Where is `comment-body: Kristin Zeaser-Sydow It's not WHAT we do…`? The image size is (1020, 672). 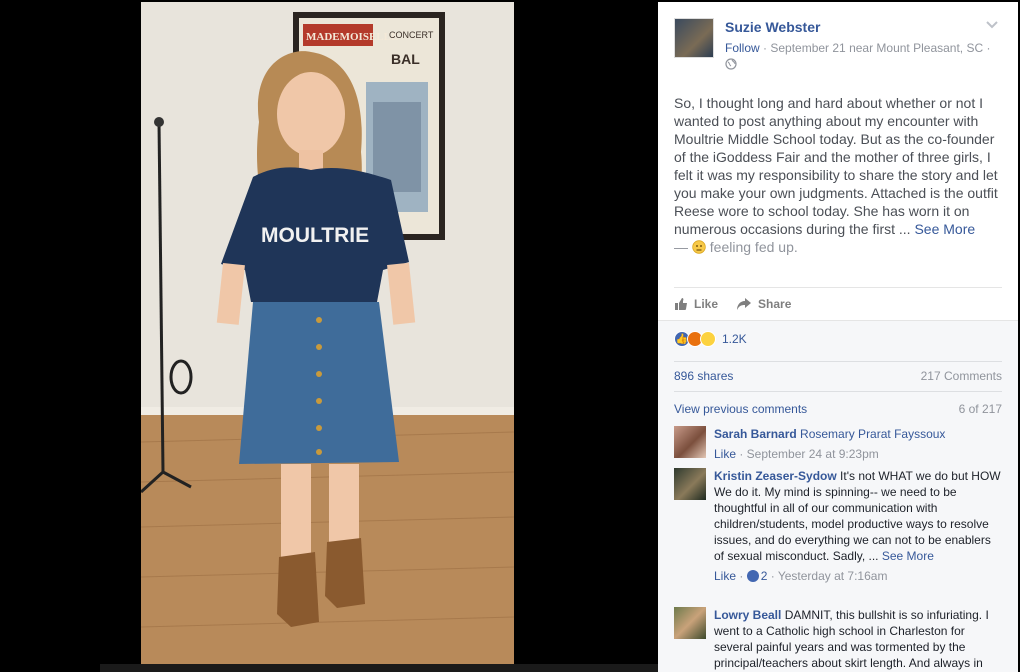 comment-body: Kristin Zeaser-Sydow It's not WHAT we do… is located at coordinates (859, 526).